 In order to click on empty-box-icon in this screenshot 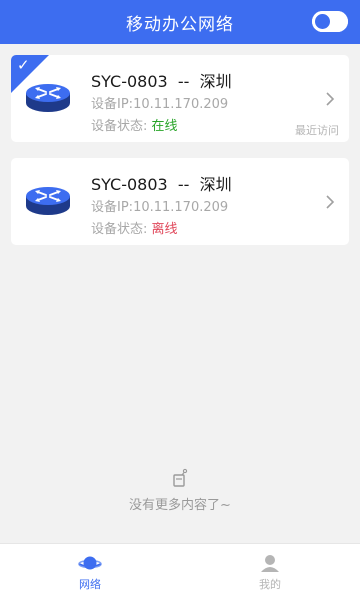, I will do `click(180, 477)`.